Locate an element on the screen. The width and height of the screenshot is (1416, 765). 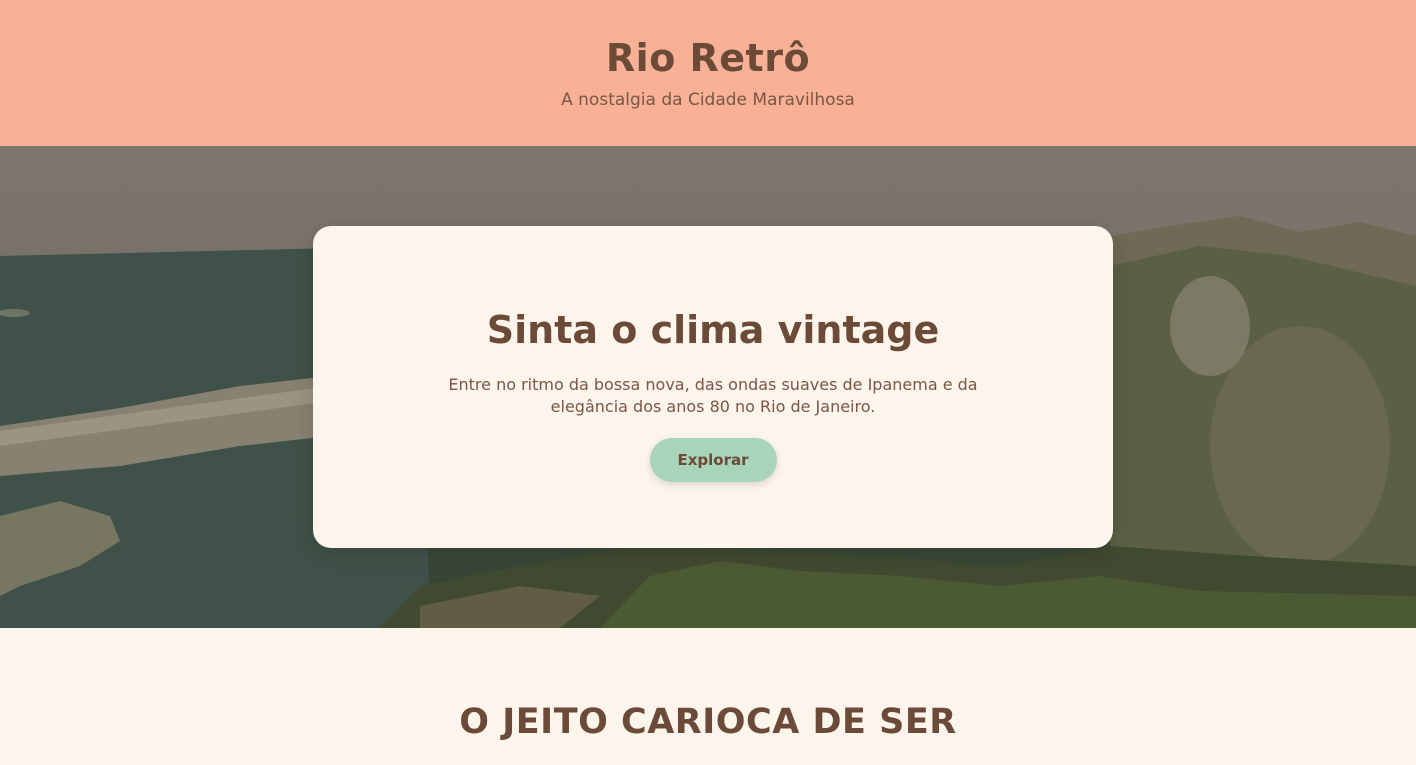
section-title: O JEITO CARIOCA DE SER is located at coordinates (708, 722).